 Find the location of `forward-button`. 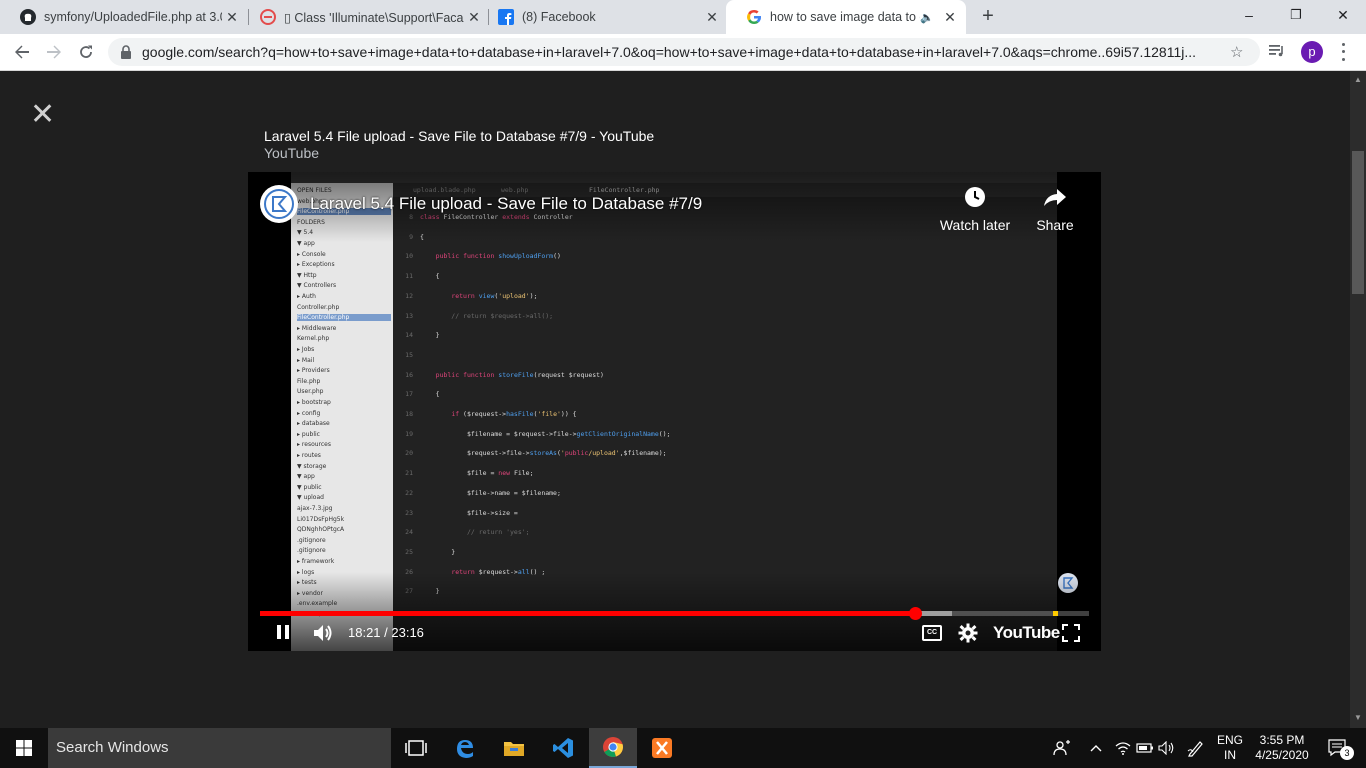

forward-button is located at coordinates (54, 52).